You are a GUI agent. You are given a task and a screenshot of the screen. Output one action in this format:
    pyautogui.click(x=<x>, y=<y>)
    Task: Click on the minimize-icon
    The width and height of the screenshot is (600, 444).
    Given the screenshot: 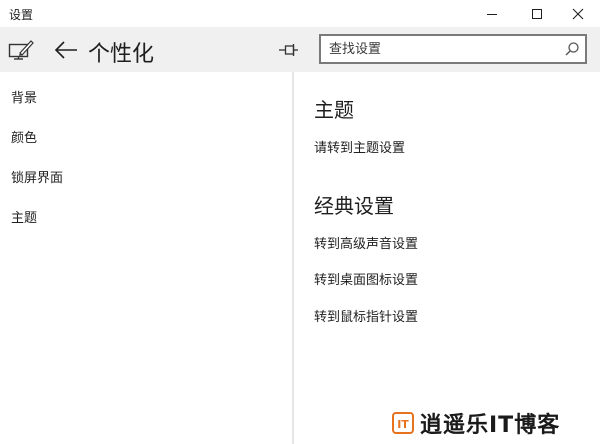 What is the action you would take?
    pyautogui.click(x=492, y=14)
    